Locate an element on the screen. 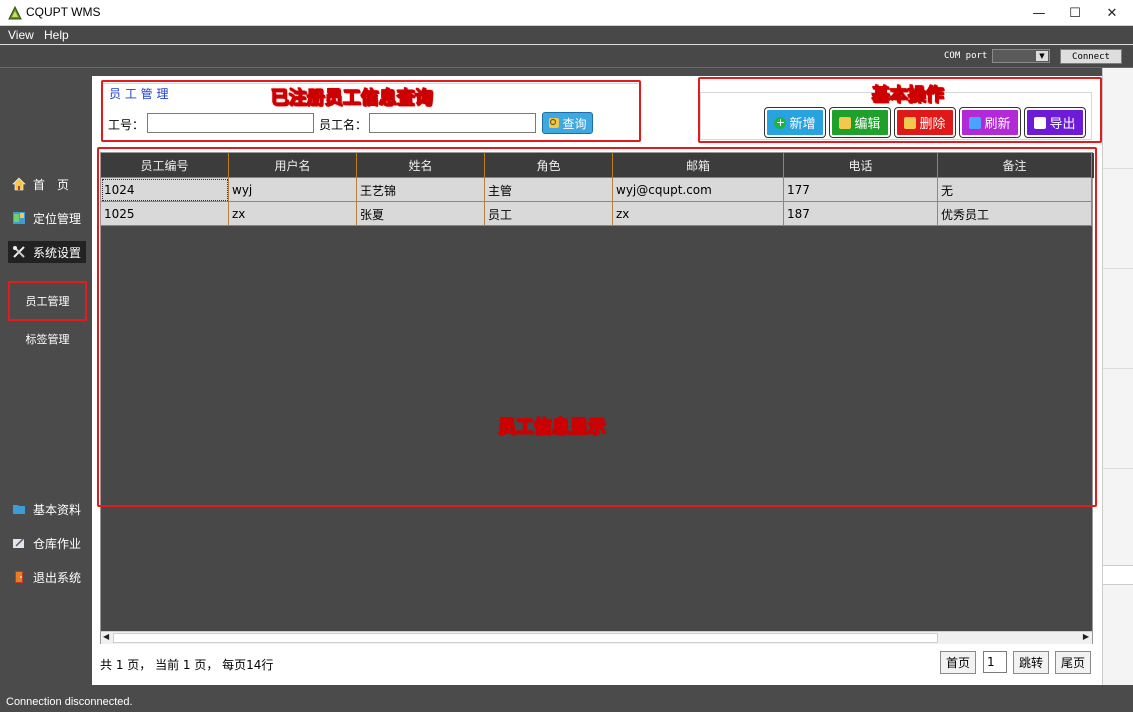 This screenshot has width=1133, height=712. first-page-button: 首页 is located at coordinates (958, 662).